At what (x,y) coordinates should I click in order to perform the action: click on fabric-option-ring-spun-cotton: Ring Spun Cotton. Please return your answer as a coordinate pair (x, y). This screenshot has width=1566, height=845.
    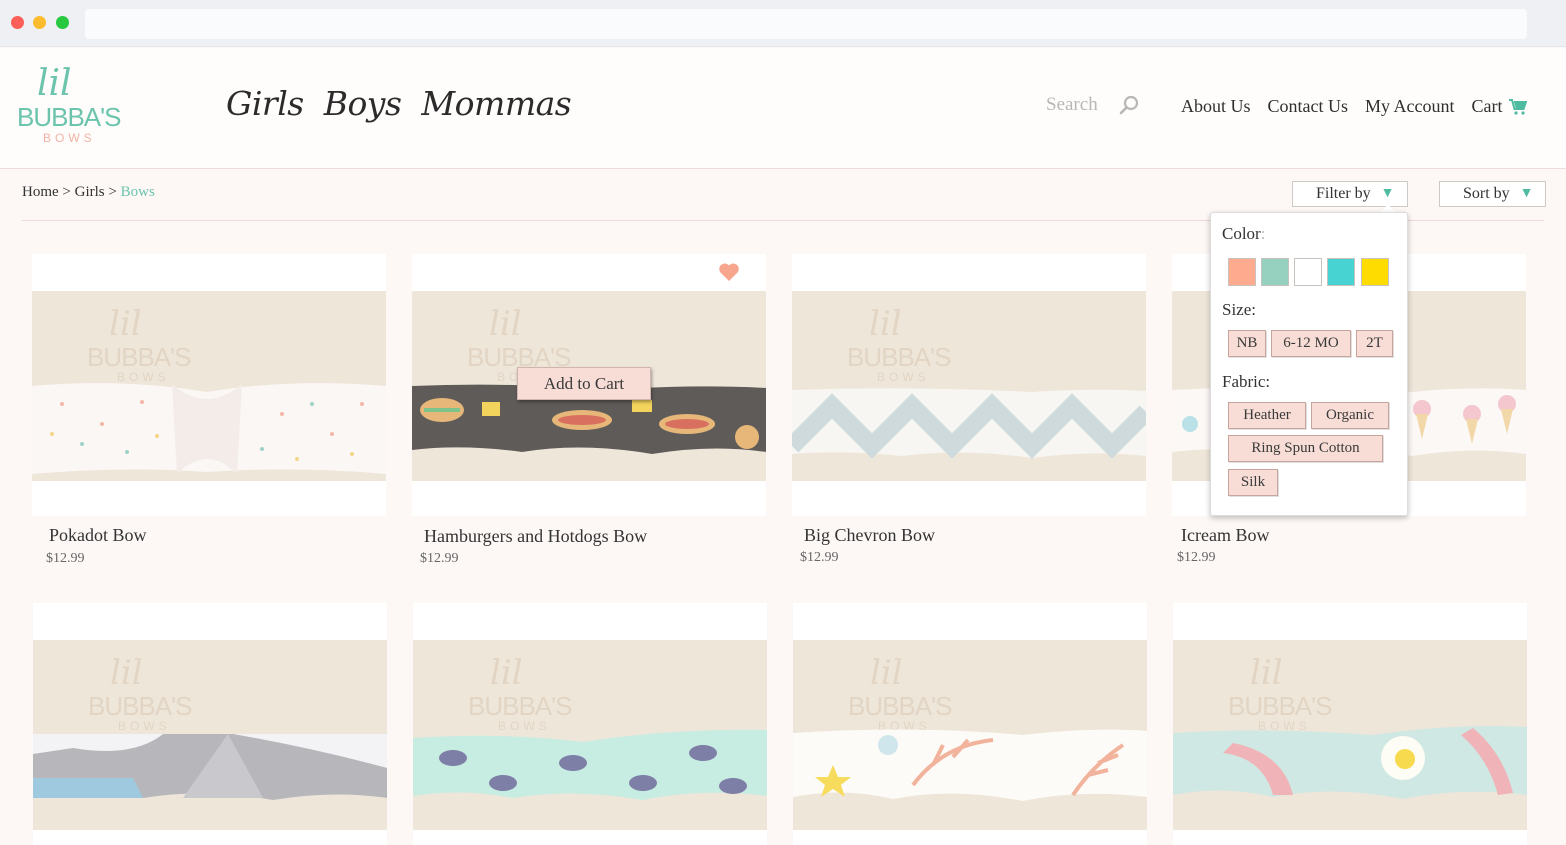
    Looking at the image, I should click on (1305, 448).